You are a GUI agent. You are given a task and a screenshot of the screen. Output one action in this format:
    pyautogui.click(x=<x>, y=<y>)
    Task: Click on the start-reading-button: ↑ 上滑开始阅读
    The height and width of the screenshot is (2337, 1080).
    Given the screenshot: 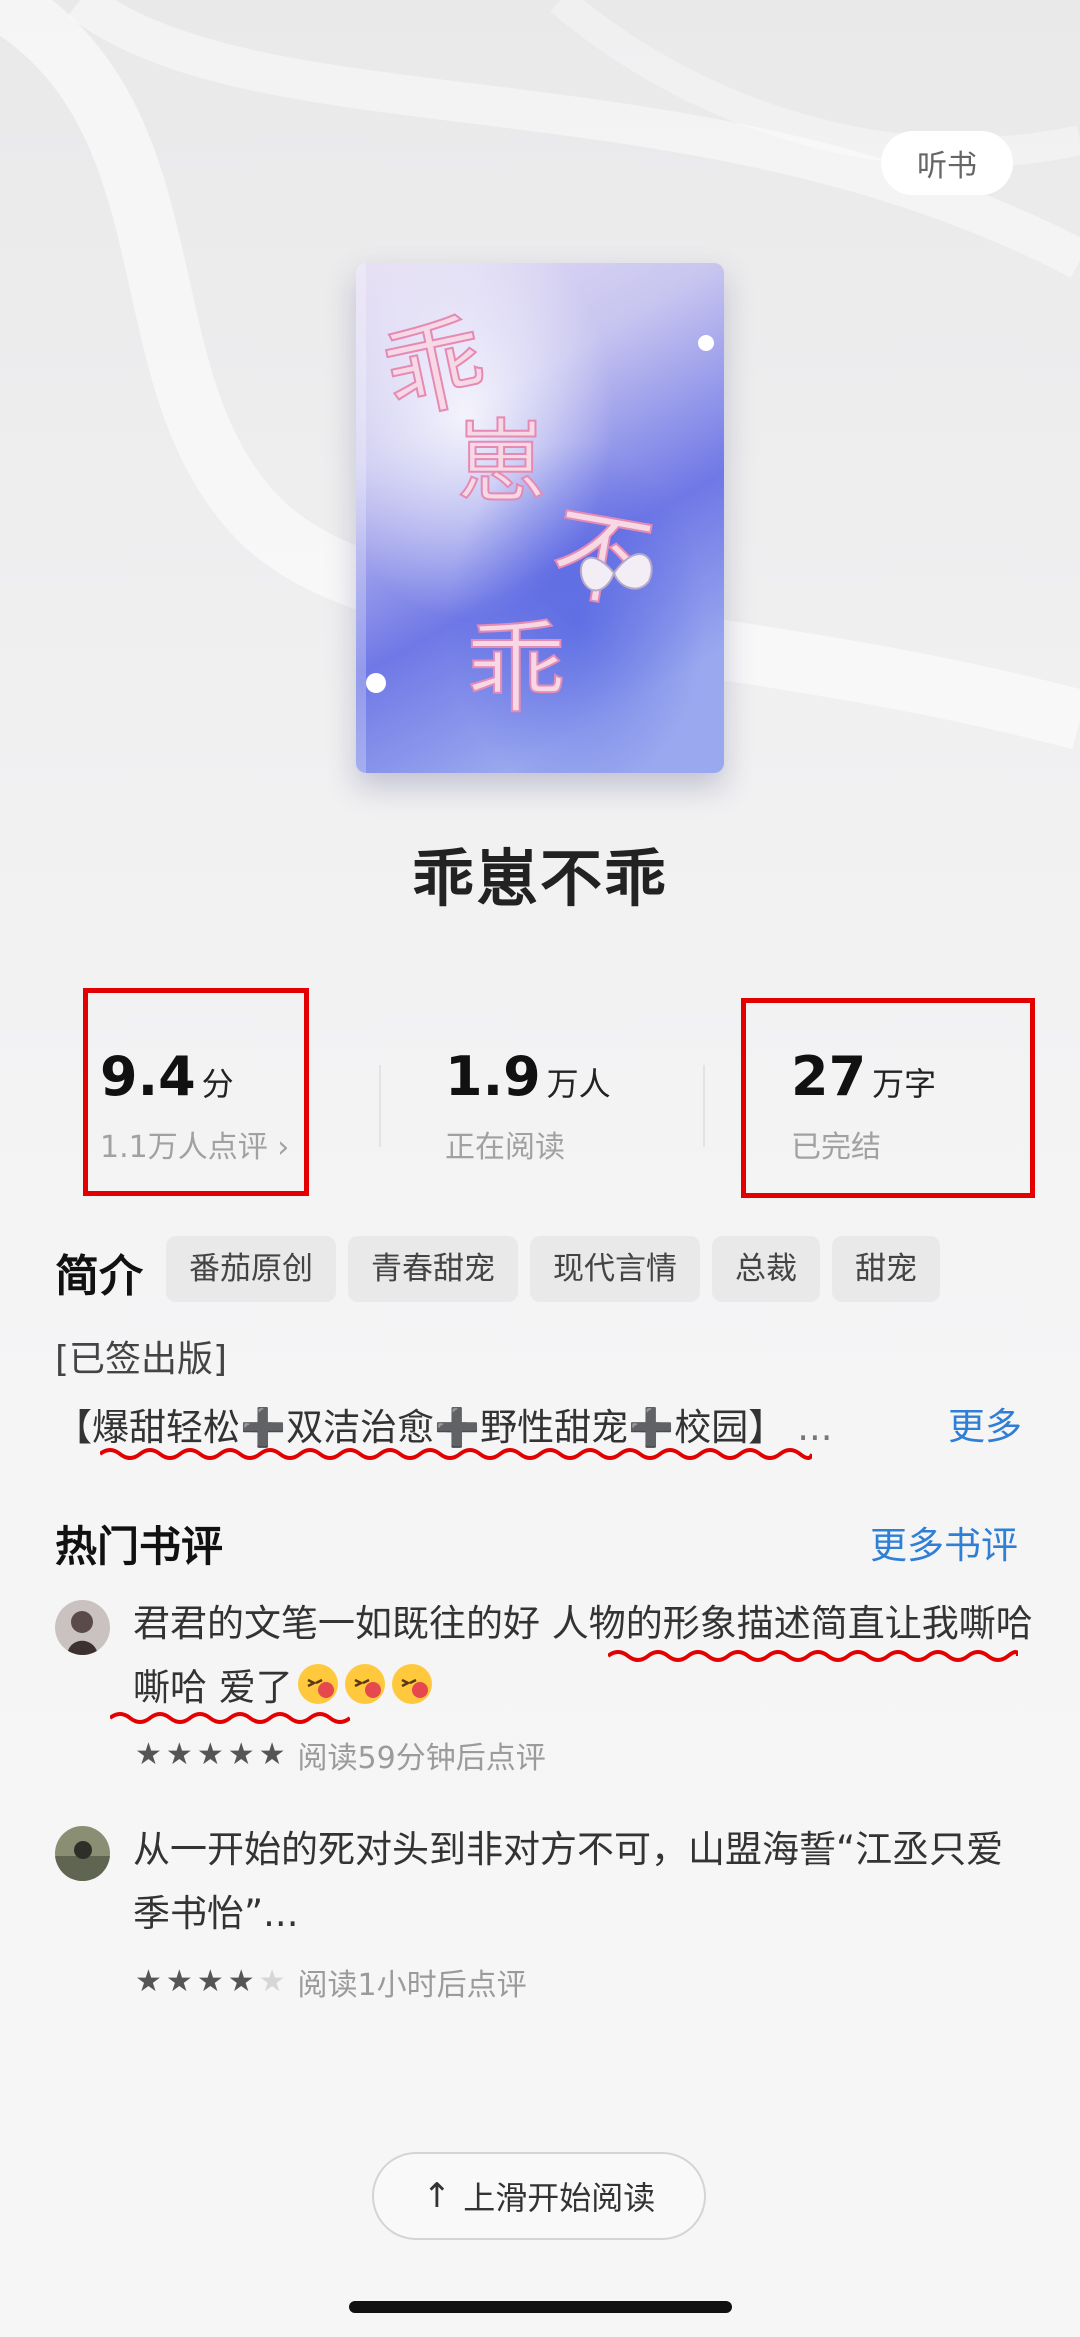 What is the action you would take?
    pyautogui.click(x=539, y=2196)
    